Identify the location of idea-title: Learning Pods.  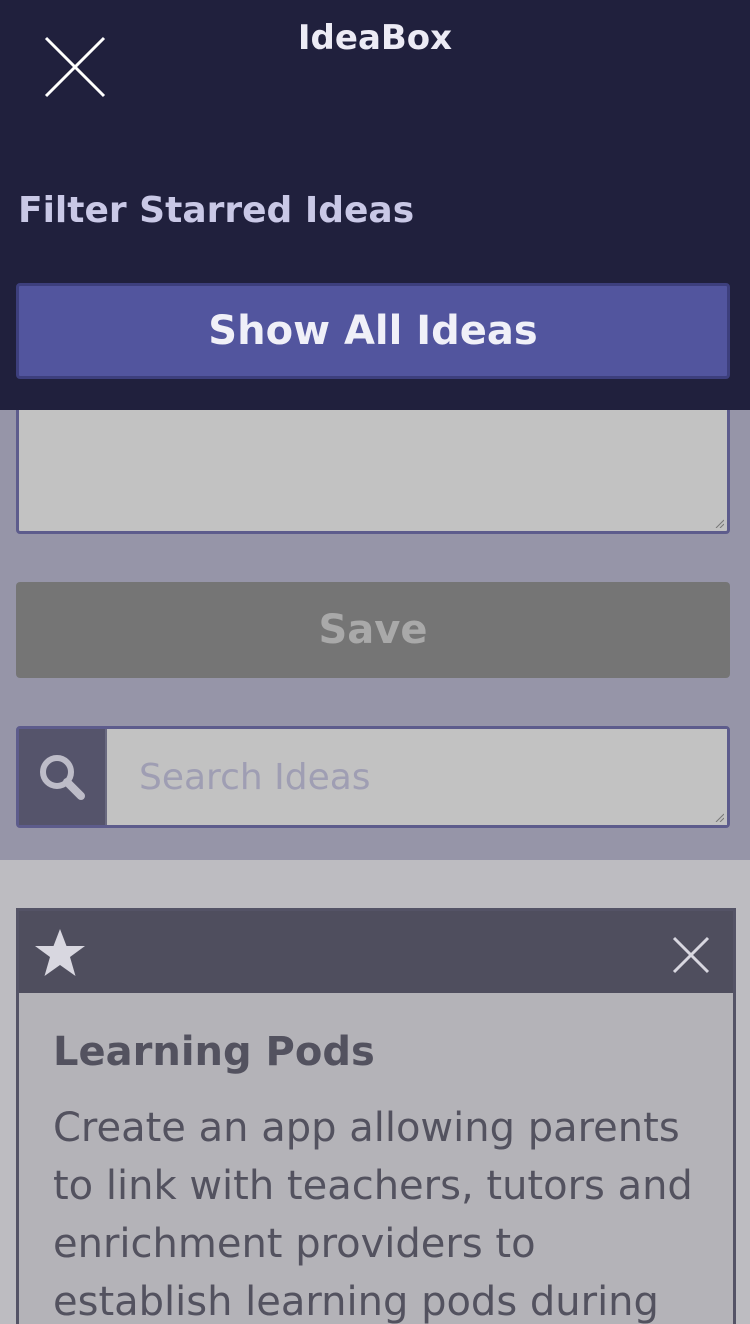
(376, 1052).